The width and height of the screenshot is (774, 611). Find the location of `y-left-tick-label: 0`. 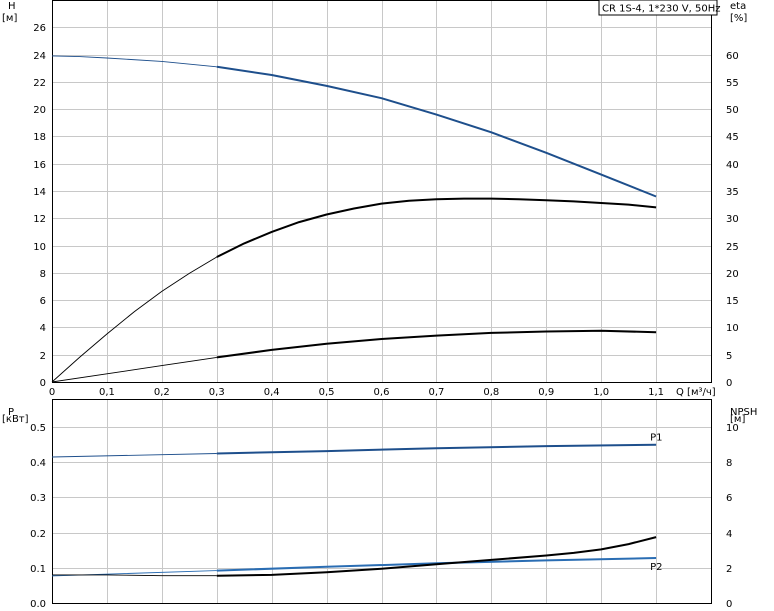

y-left-tick-label: 0 is located at coordinates (43, 383).